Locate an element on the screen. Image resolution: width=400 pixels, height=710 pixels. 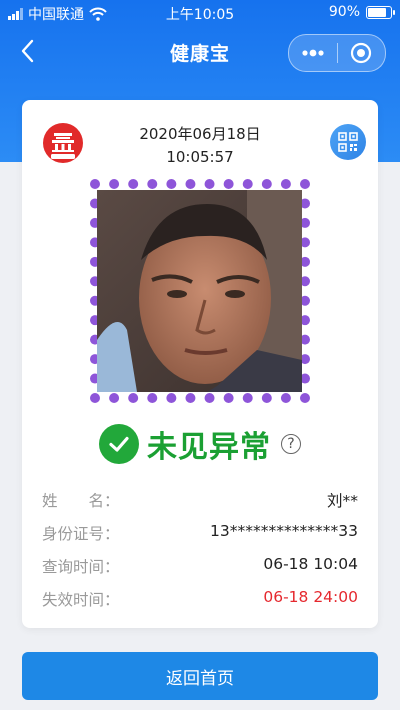
target-circle-icon is located at coordinates (361, 53).